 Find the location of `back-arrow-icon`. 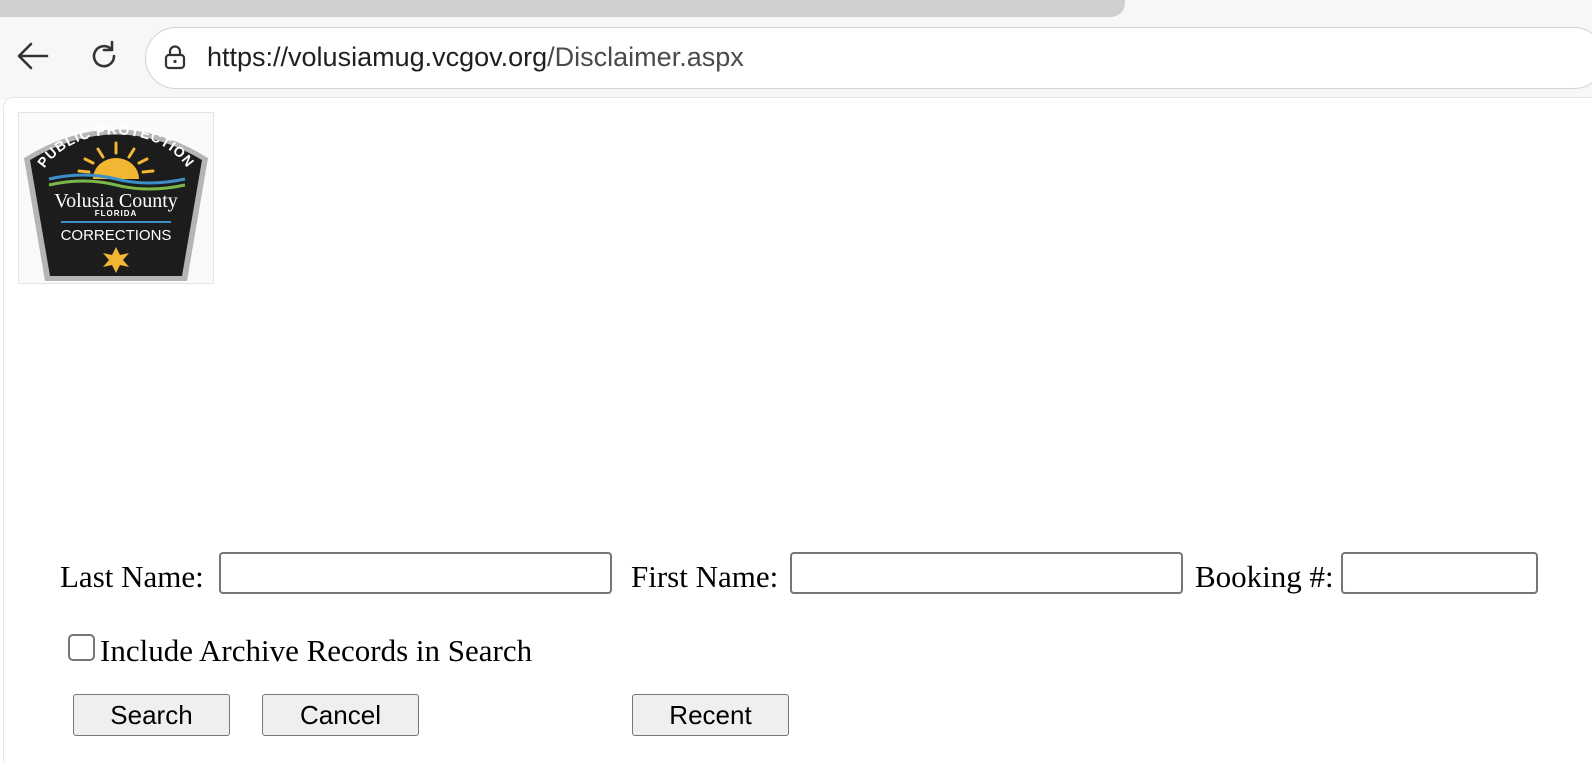

back-arrow-icon is located at coordinates (33, 56).